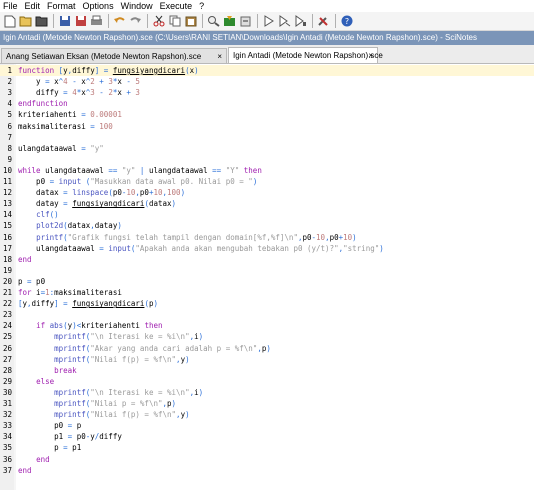 This screenshot has height=490, width=534. Describe the element at coordinates (101, 192) in the screenshot. I see `code-text: datax = linspace(p0-10,p0+10,100)` at that location.